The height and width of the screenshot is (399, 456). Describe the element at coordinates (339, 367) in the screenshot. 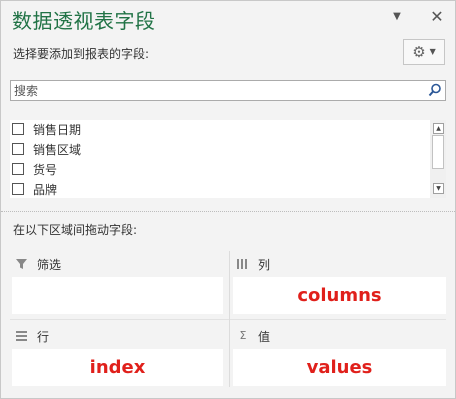

I see `values-drop-zone: values` at that location.